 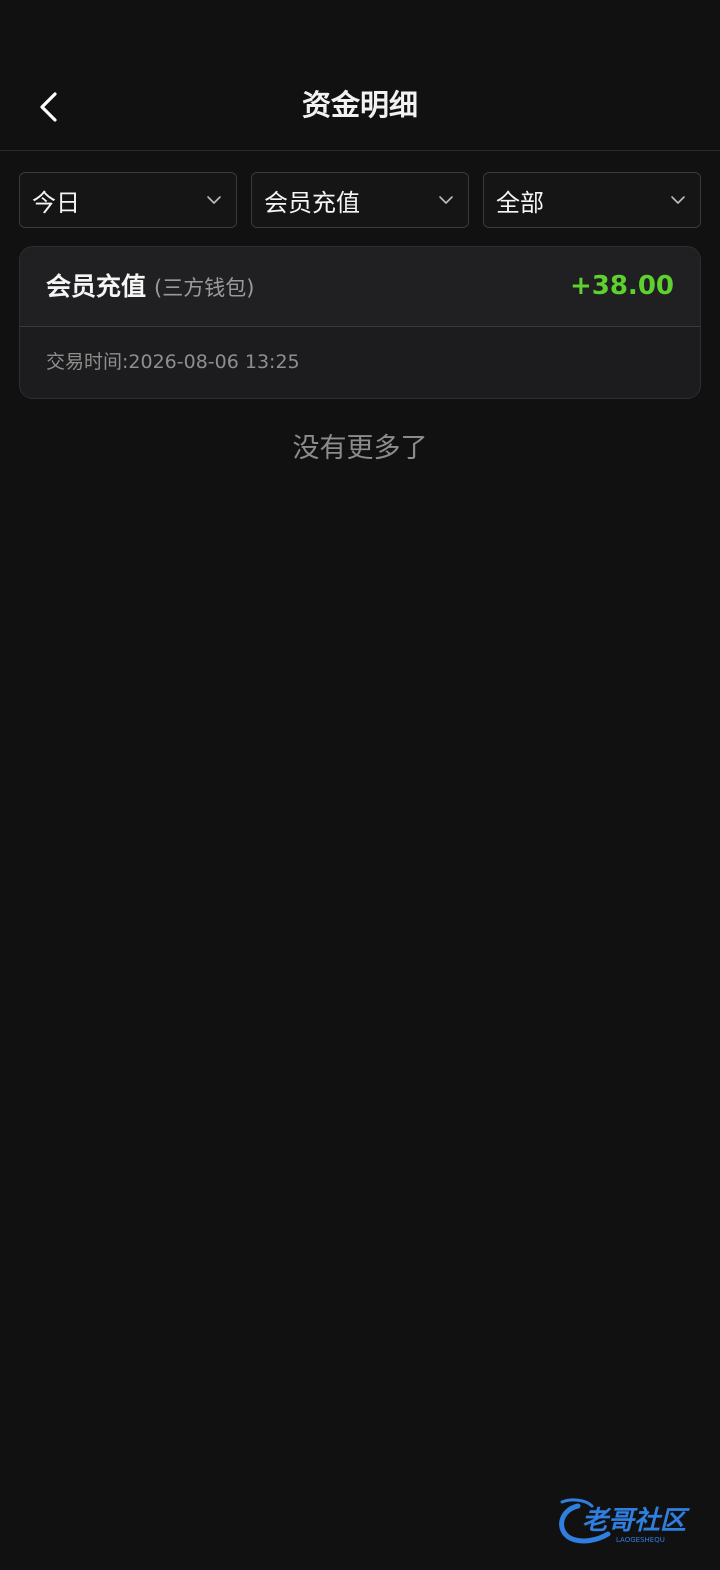 I want to click on transaction-card-header: 会员充值 (三方钱包) +38.00, so click(x=360, y=287).